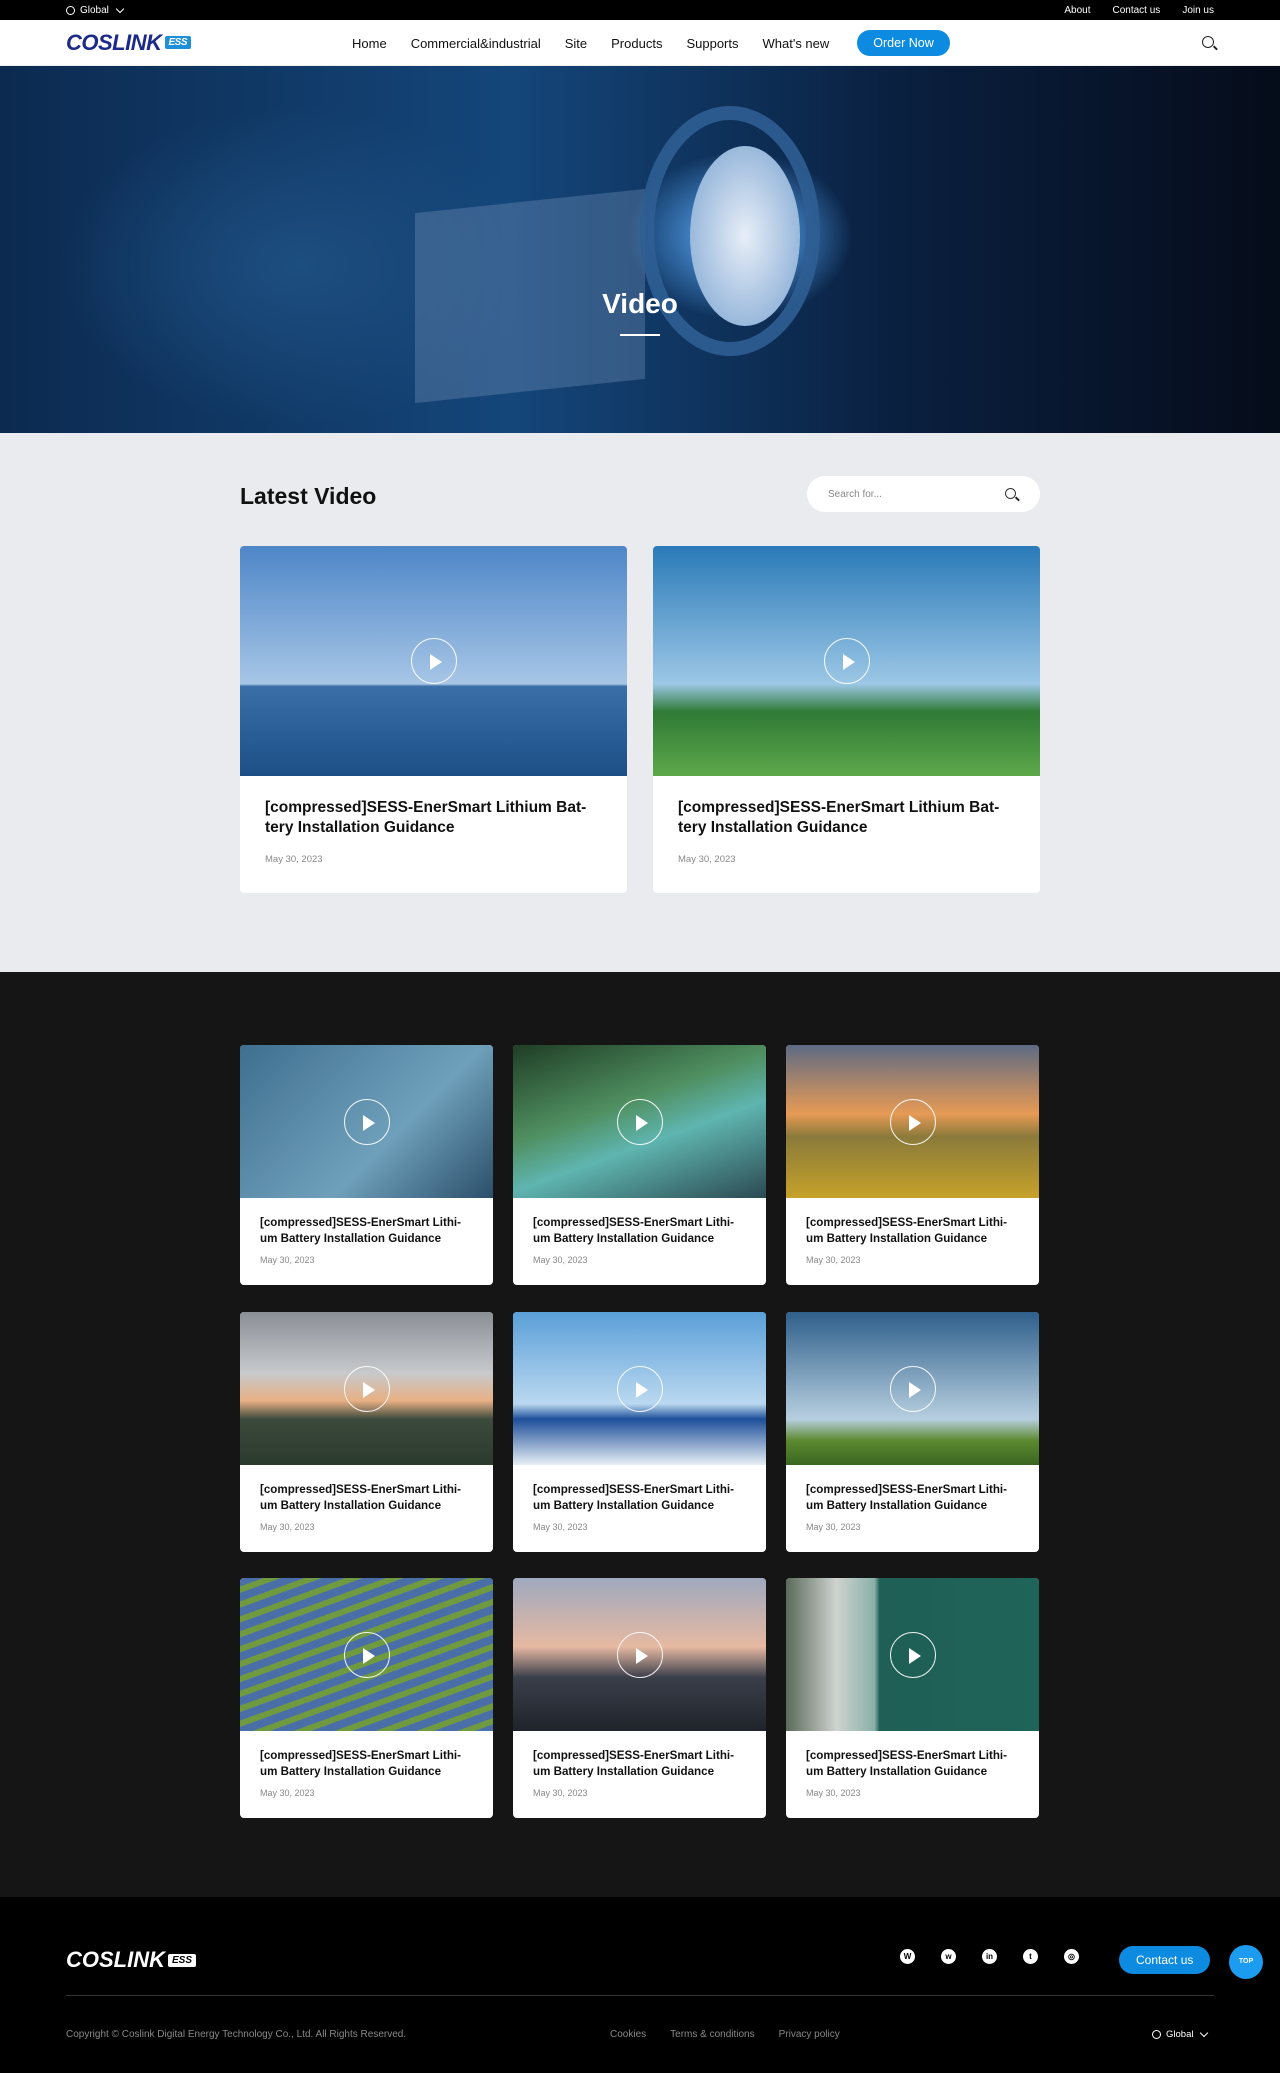  Describe the element at coordinates (640, 303) in the screenshot. I see `page-title: Video` at that location.